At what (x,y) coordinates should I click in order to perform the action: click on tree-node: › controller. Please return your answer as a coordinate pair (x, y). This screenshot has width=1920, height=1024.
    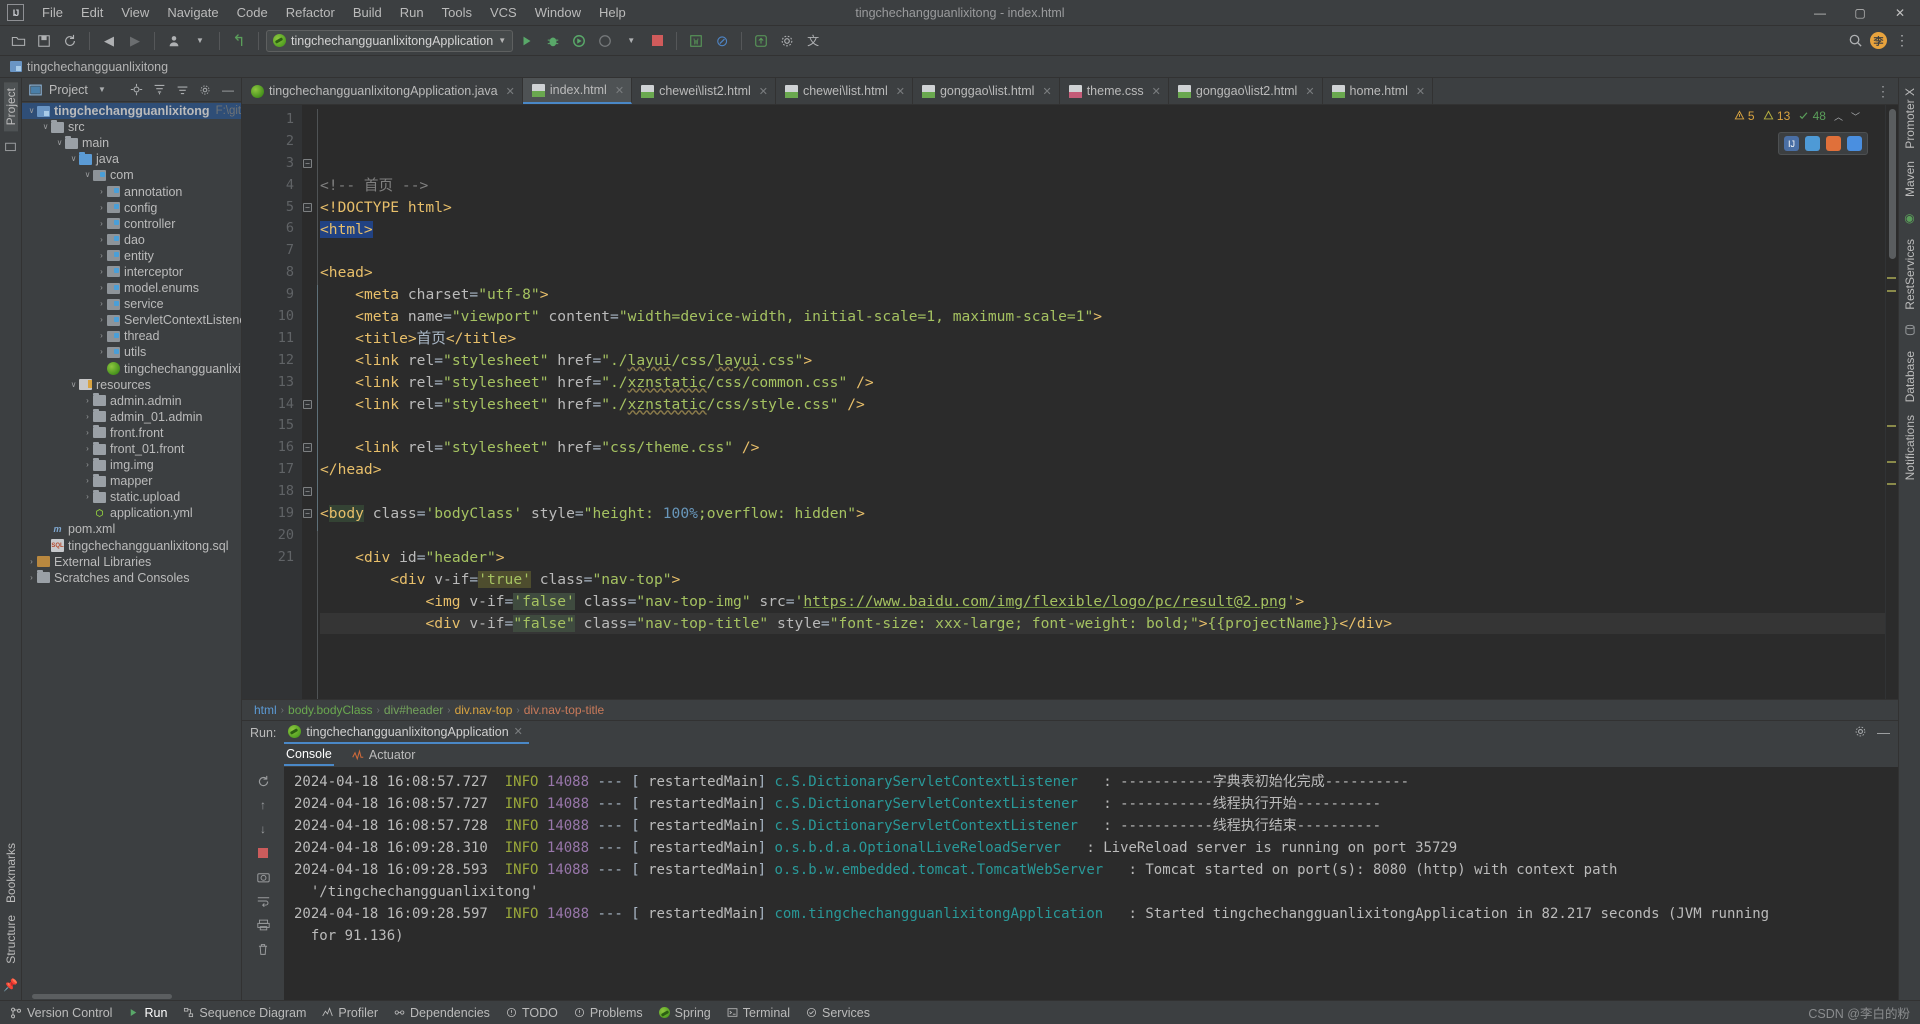
    Looking at the image, I should click on (131, 224).